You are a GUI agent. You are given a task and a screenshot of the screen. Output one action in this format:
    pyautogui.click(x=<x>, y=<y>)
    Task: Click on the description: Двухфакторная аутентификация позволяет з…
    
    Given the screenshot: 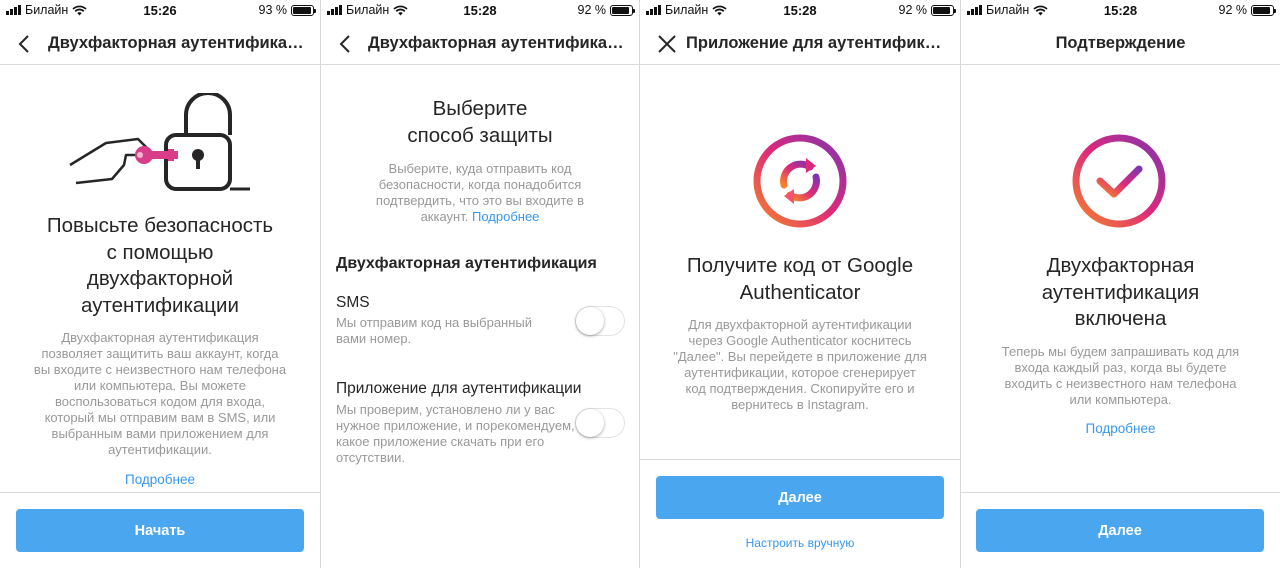 What is the action you would take?
    pyautogui.click(x=160, y=394)
    